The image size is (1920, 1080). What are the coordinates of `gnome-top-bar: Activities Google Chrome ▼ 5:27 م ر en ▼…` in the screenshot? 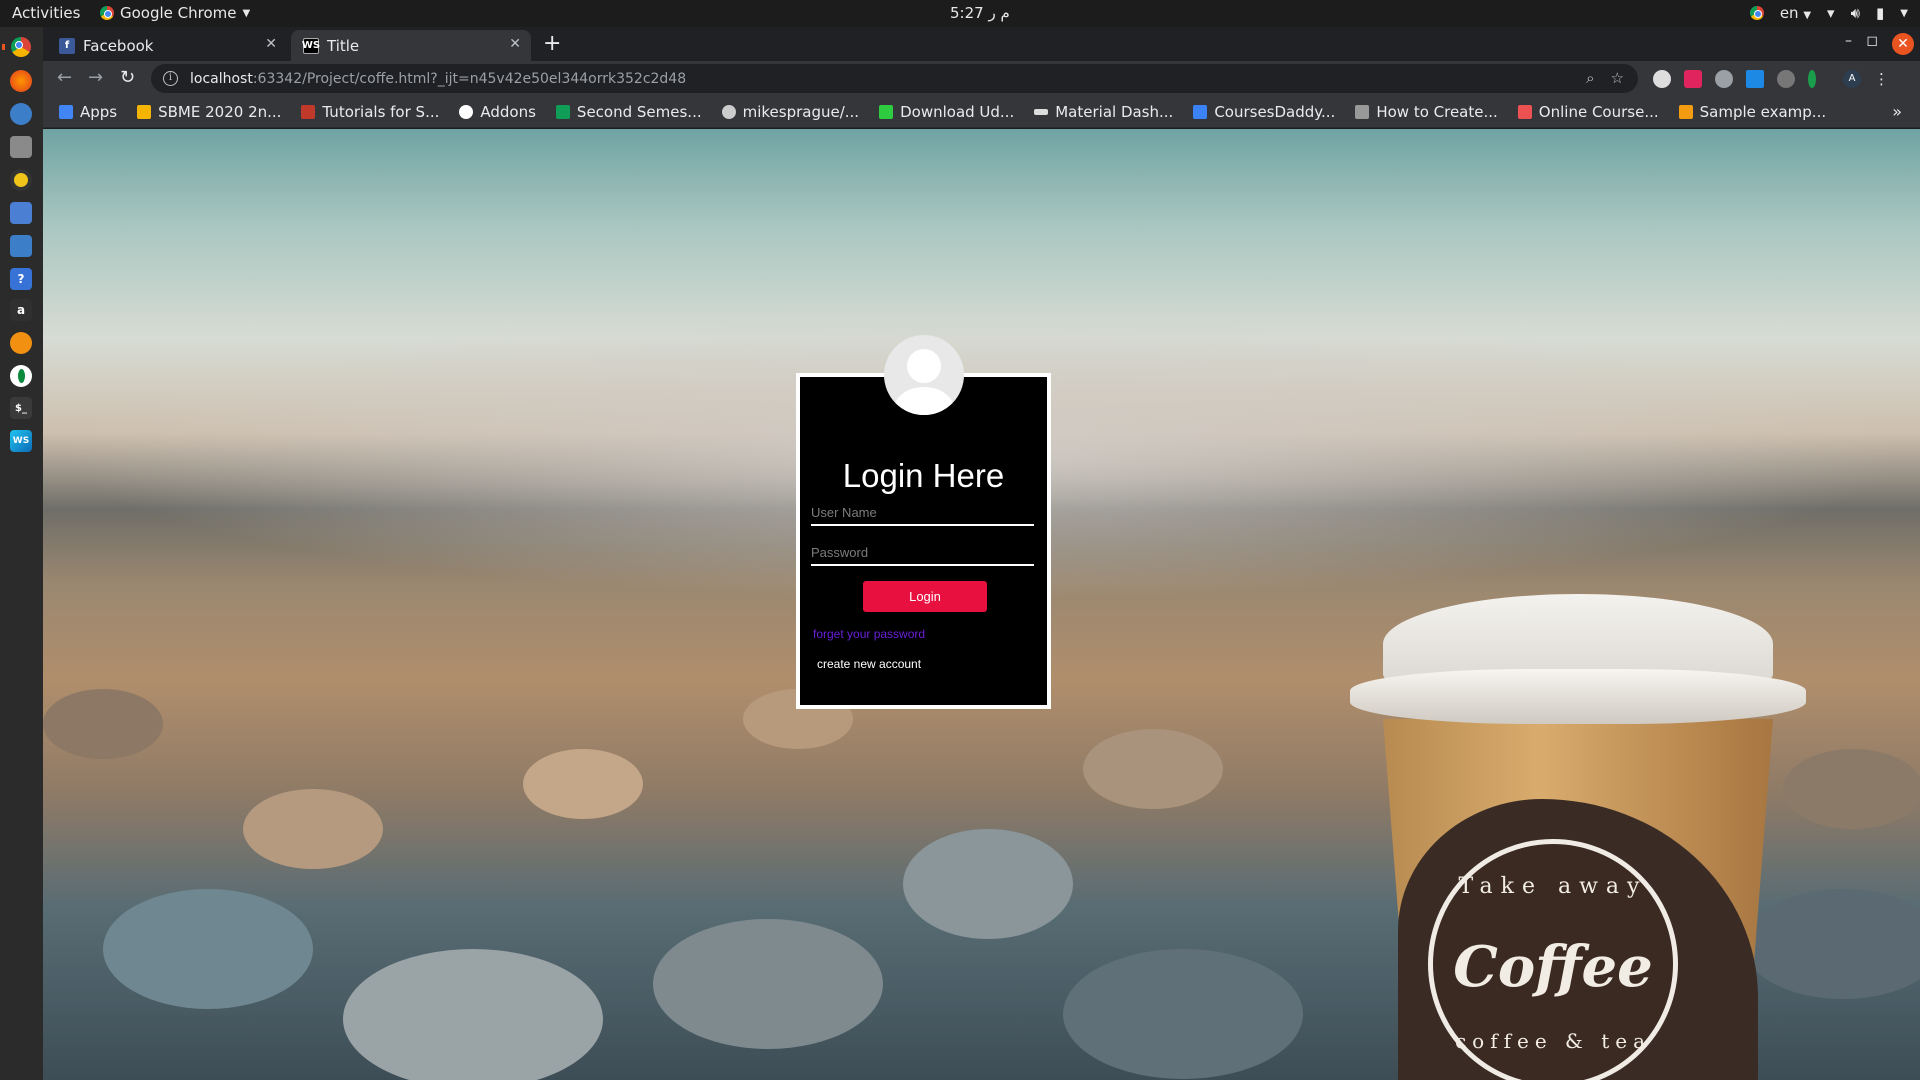 It's located at (960, 13).